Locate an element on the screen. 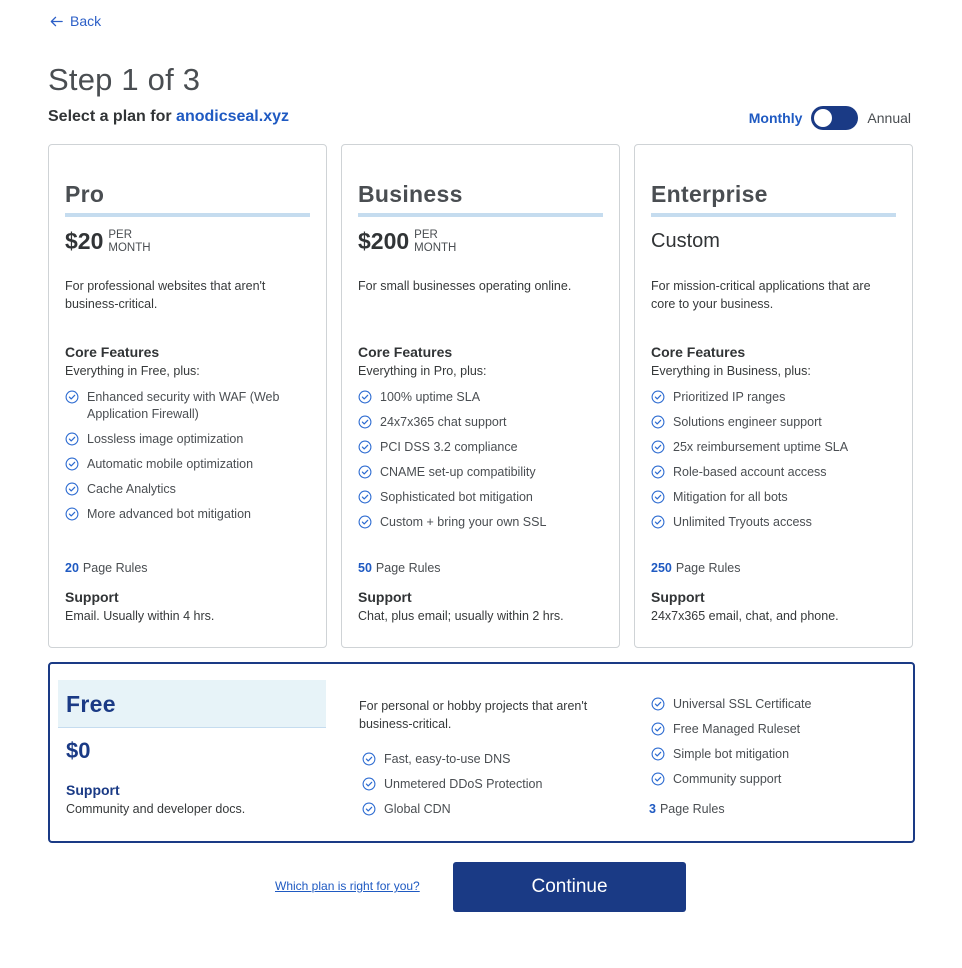 The width and height of the screenshot is (962, 968). feature-label: CNAME set-up compatibility is located at coordinates (458, 472).